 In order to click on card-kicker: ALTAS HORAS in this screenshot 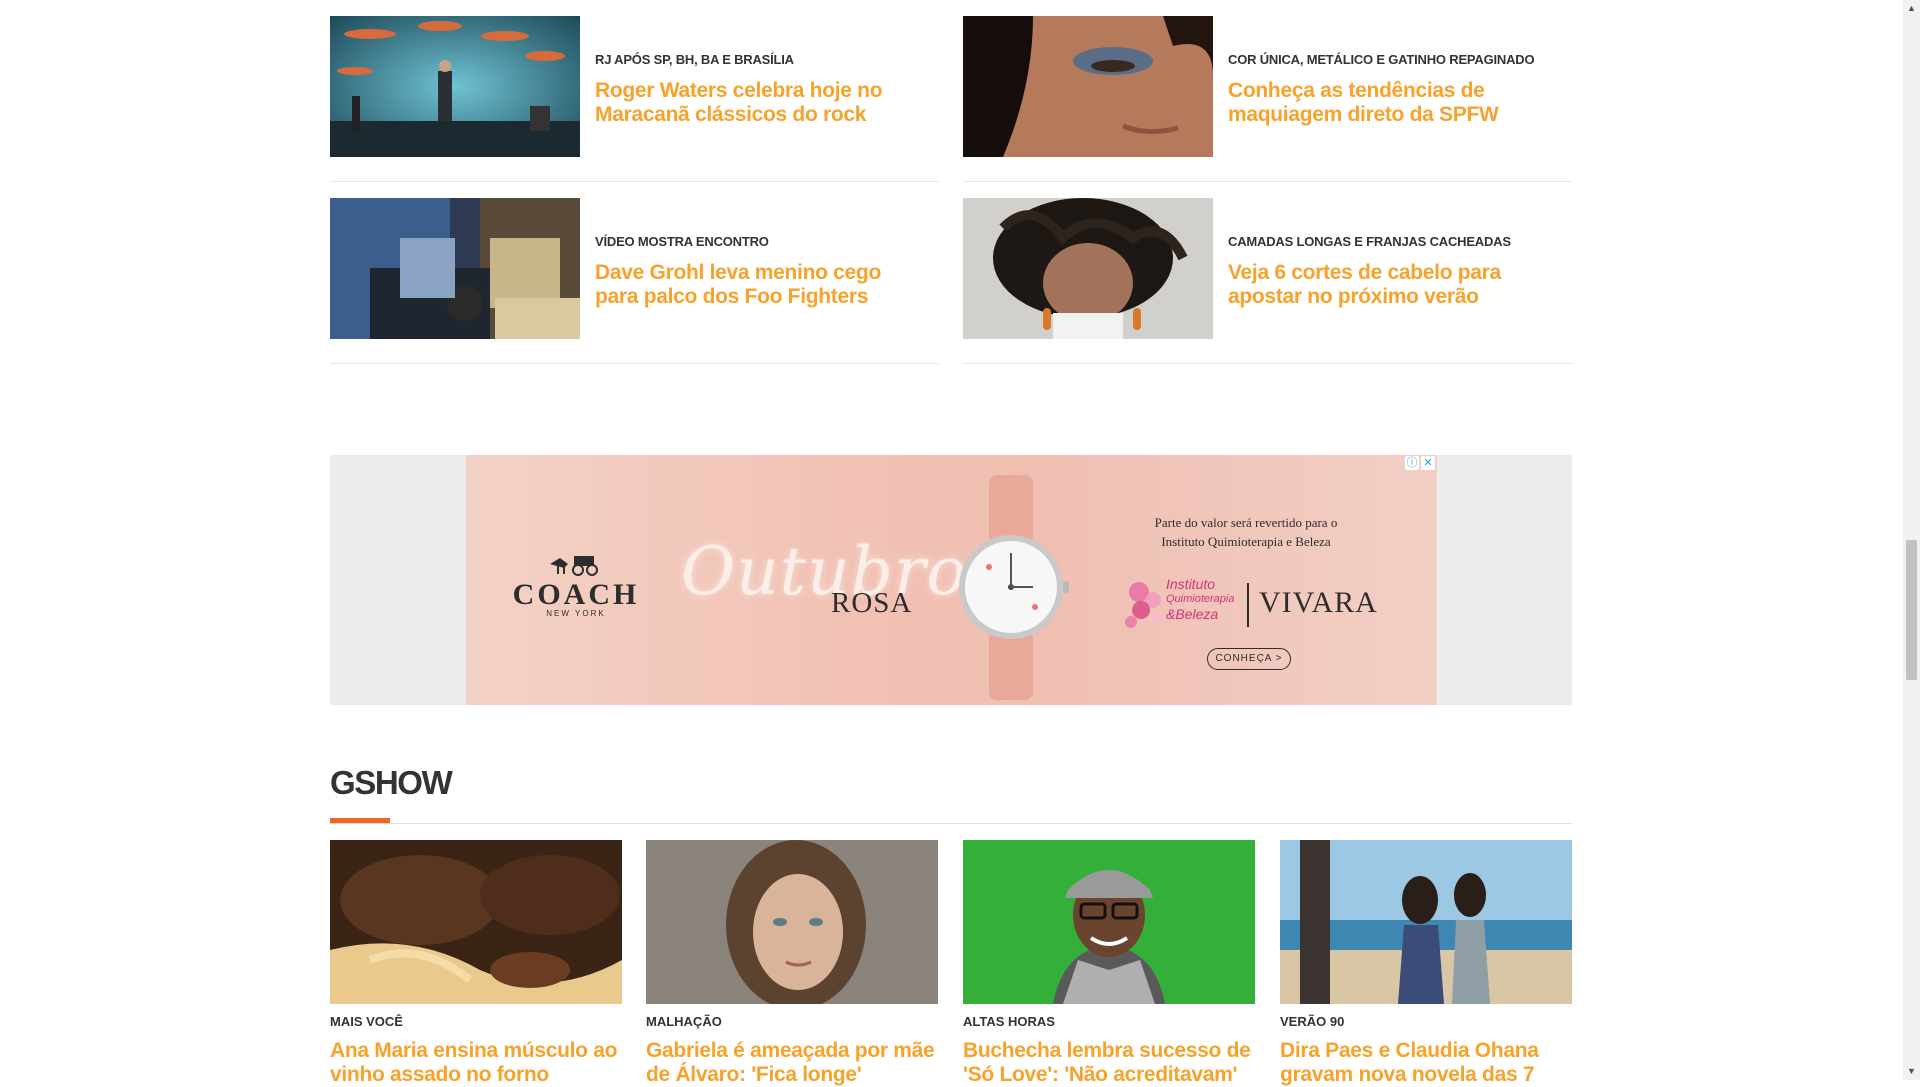, I will do `click(1009, 1021)`.